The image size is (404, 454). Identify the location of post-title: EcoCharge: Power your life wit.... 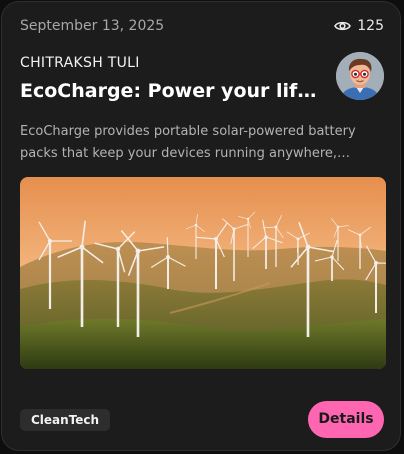
(170, 91).